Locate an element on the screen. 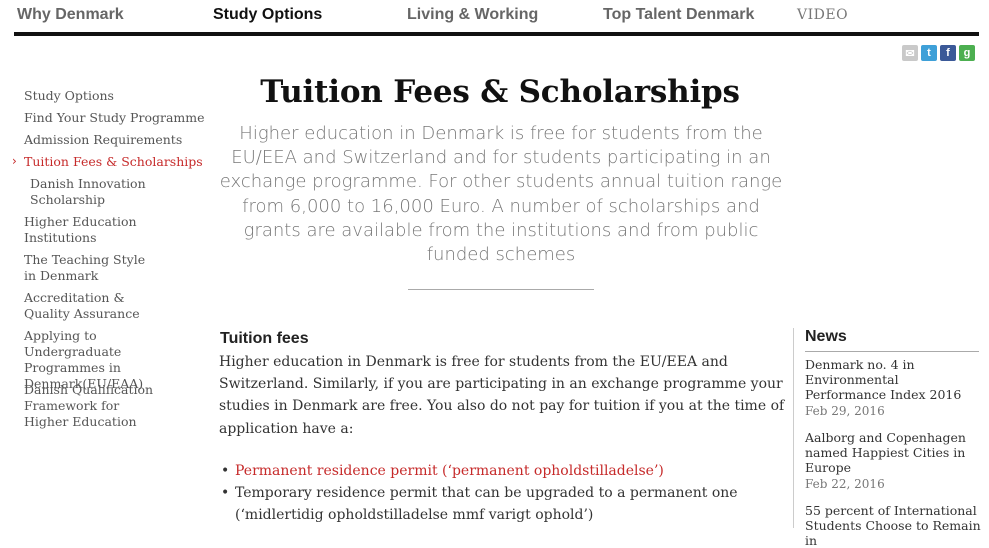  intro-divider is located at coordinates (501, 289).